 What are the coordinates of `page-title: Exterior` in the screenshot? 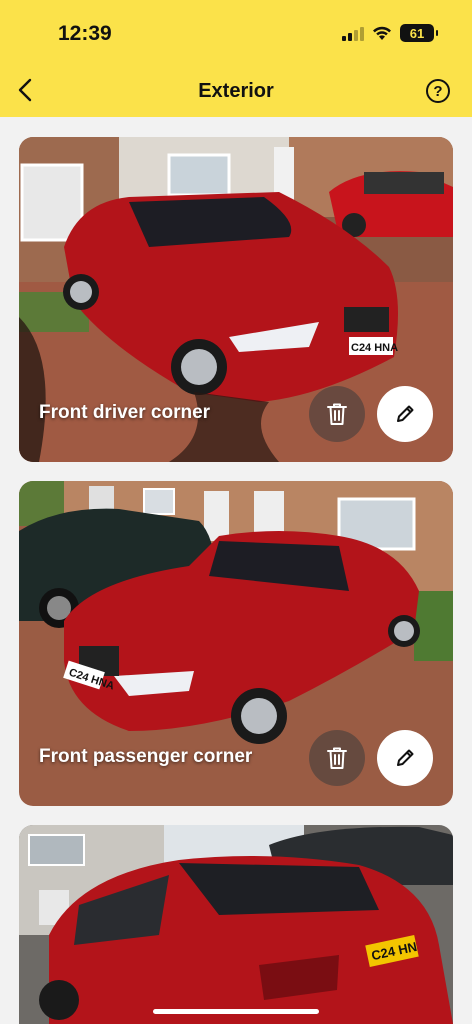 It's located at (236, 91).